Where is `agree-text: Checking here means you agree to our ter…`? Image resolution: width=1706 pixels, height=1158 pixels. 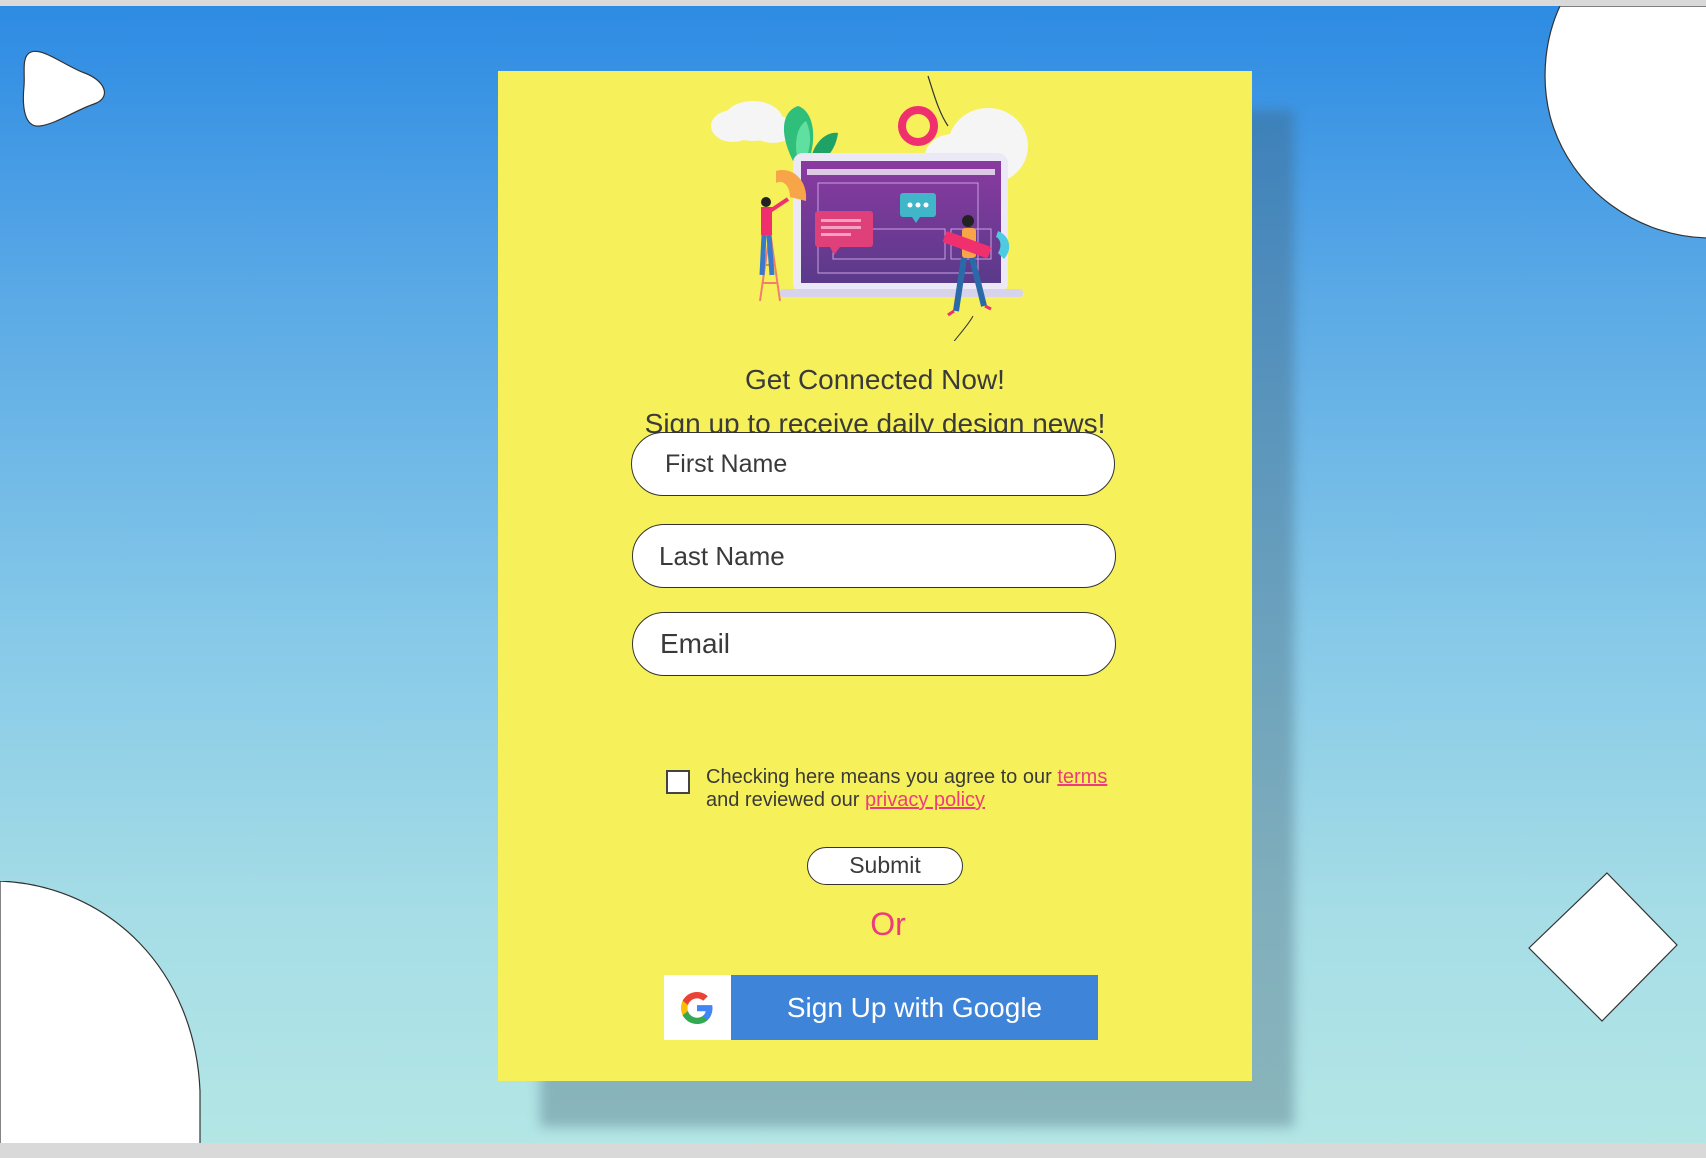
agree-text: Checking here means you agree to our ter… is located at coordinates (906, 789).